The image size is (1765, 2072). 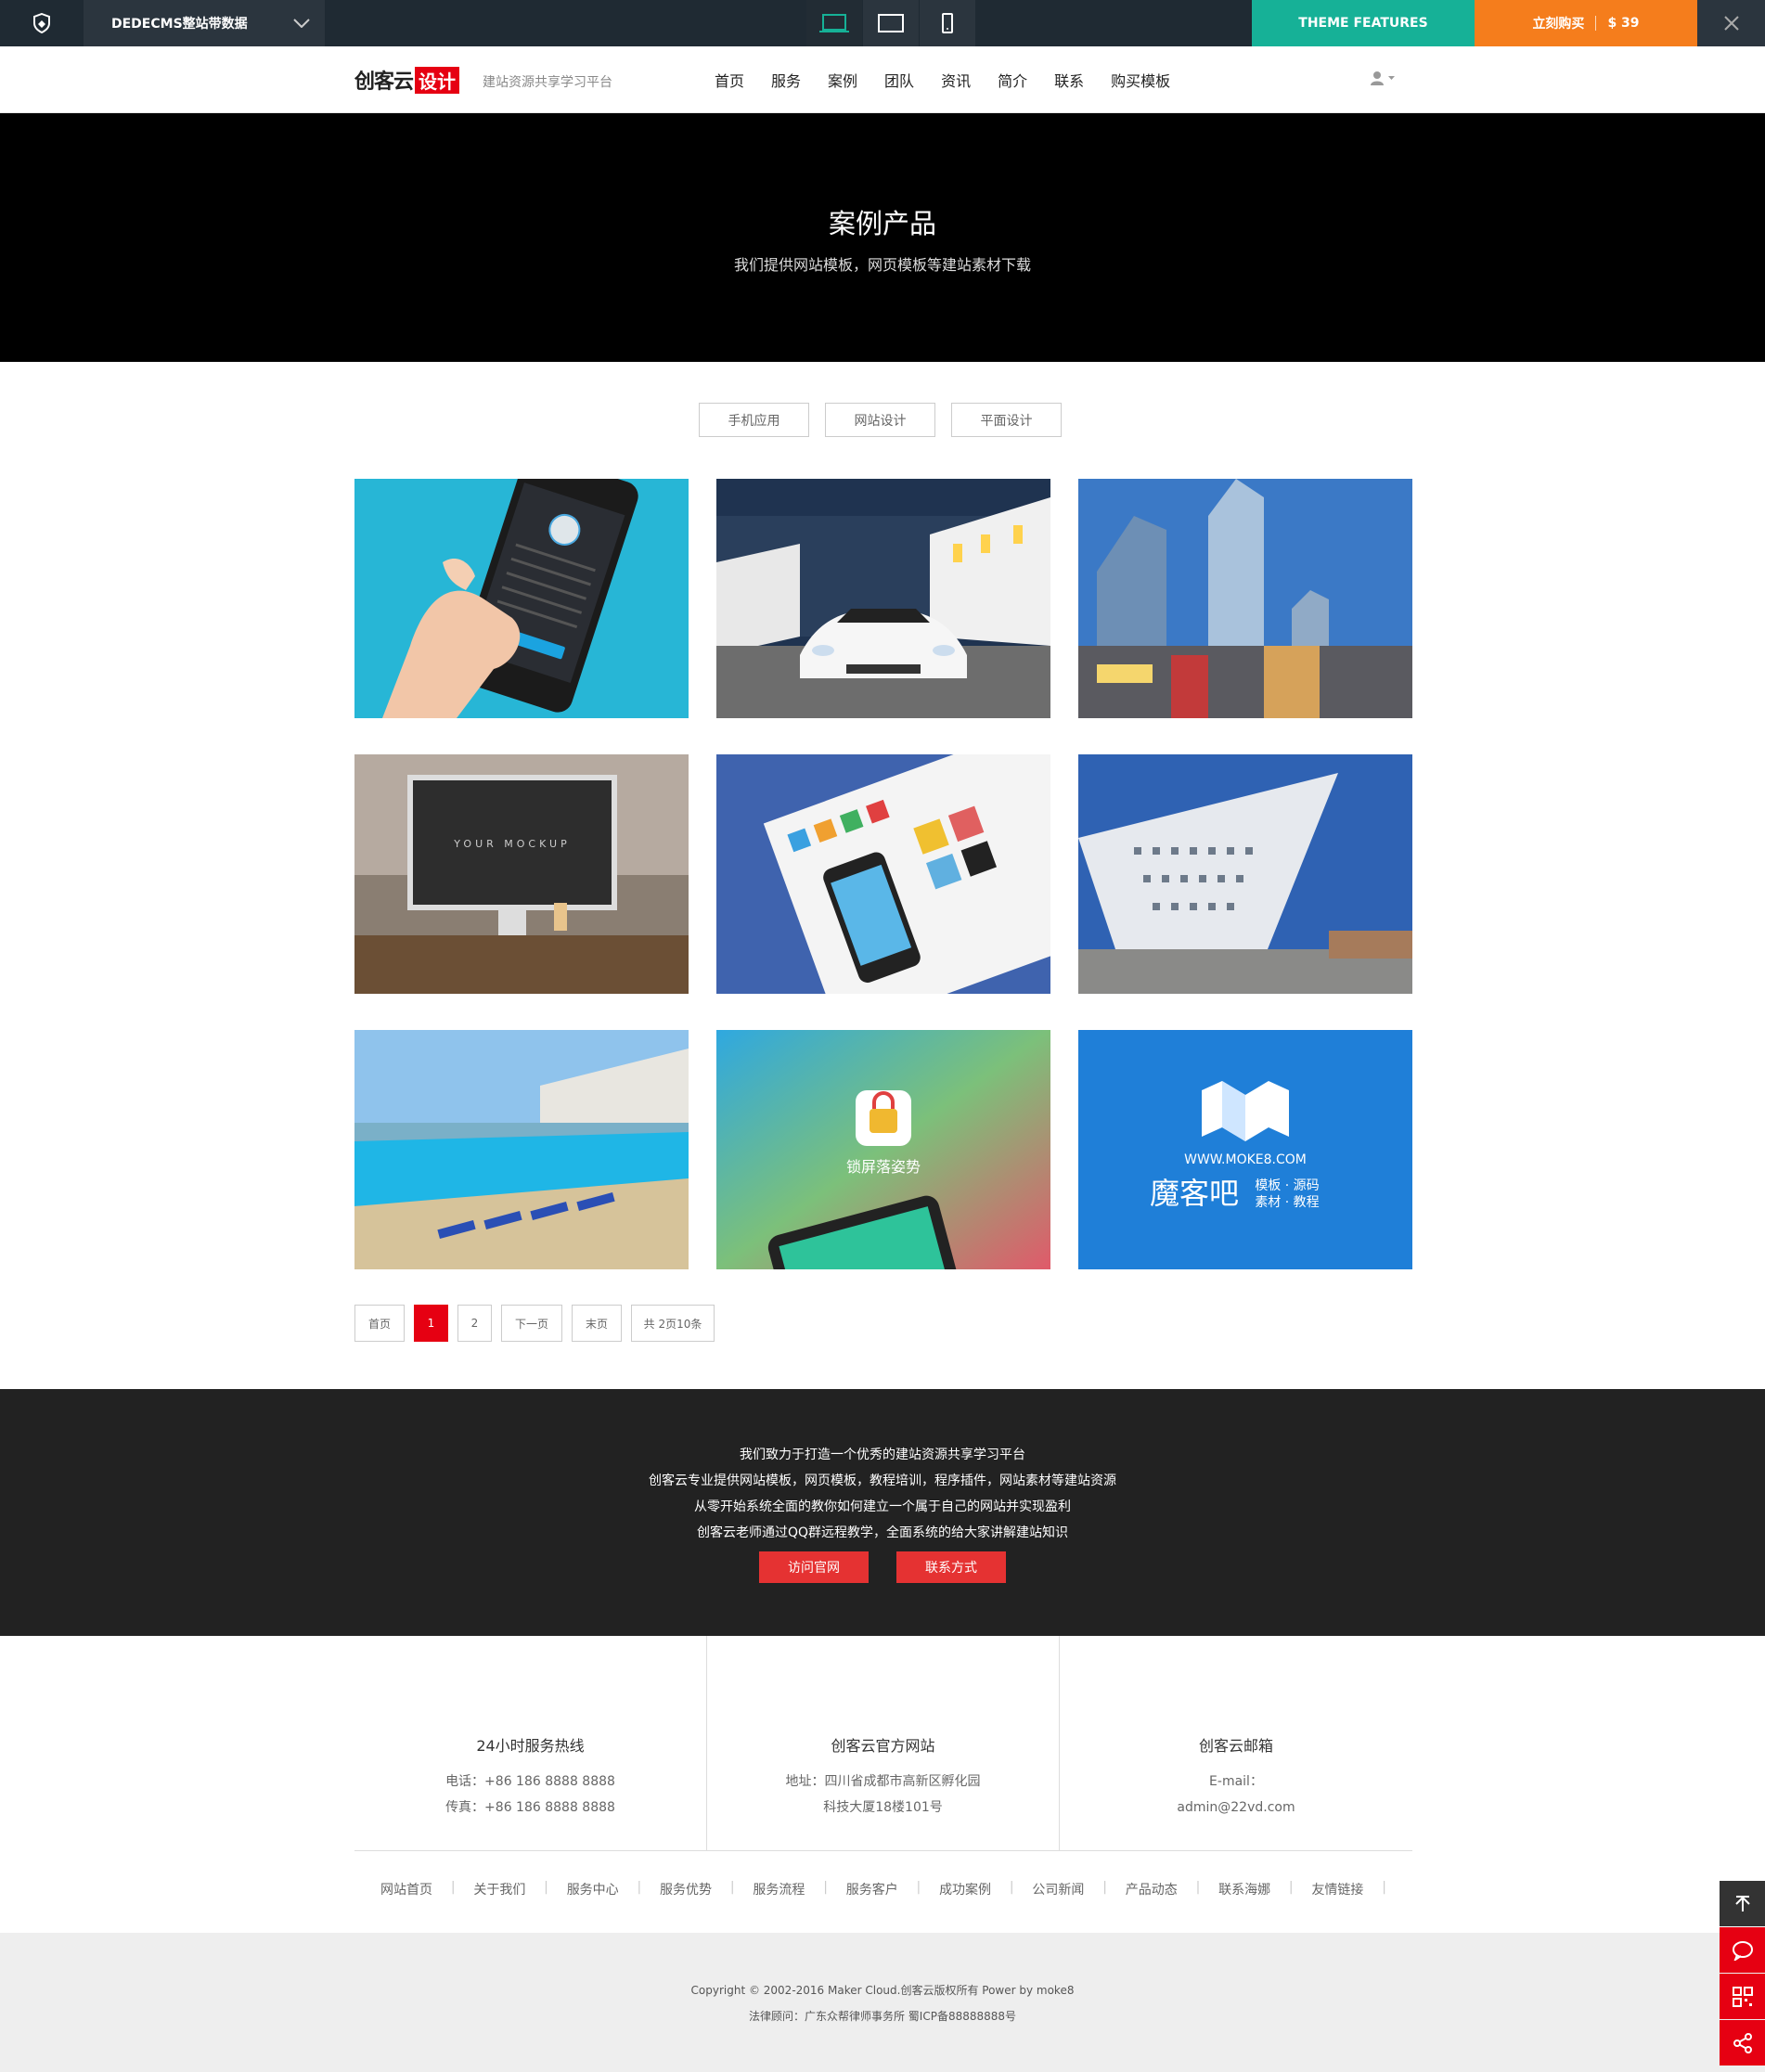 I want to click on footer-link-clients: 服务客户, so click(x=872, y=1889).